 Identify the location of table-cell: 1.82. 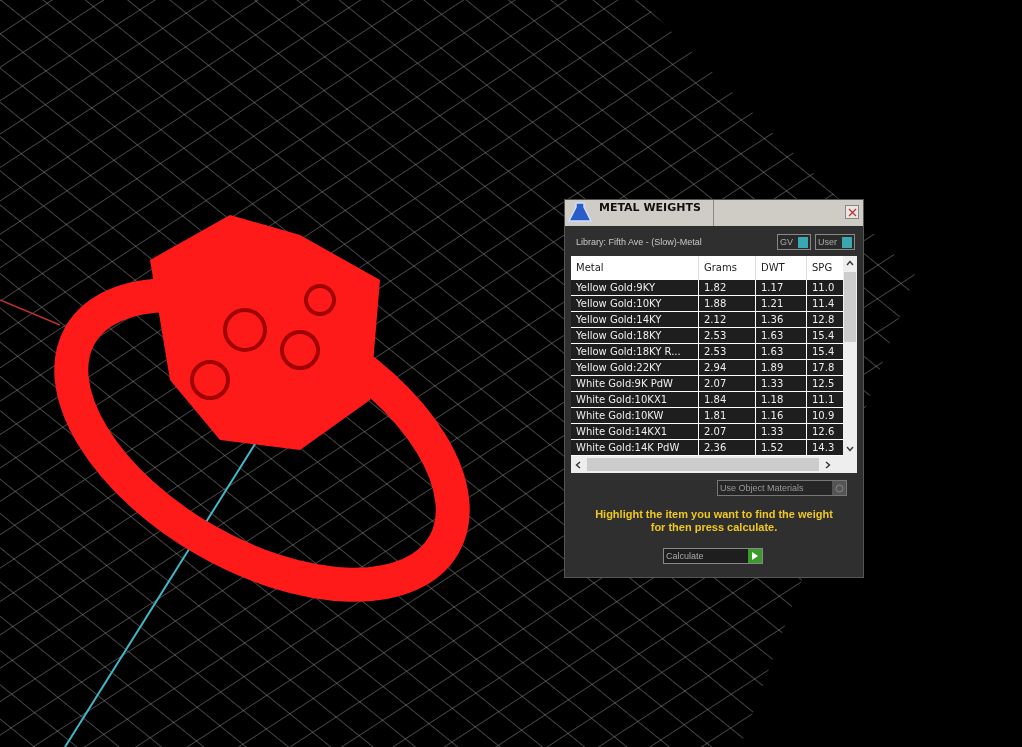
(727, 288).